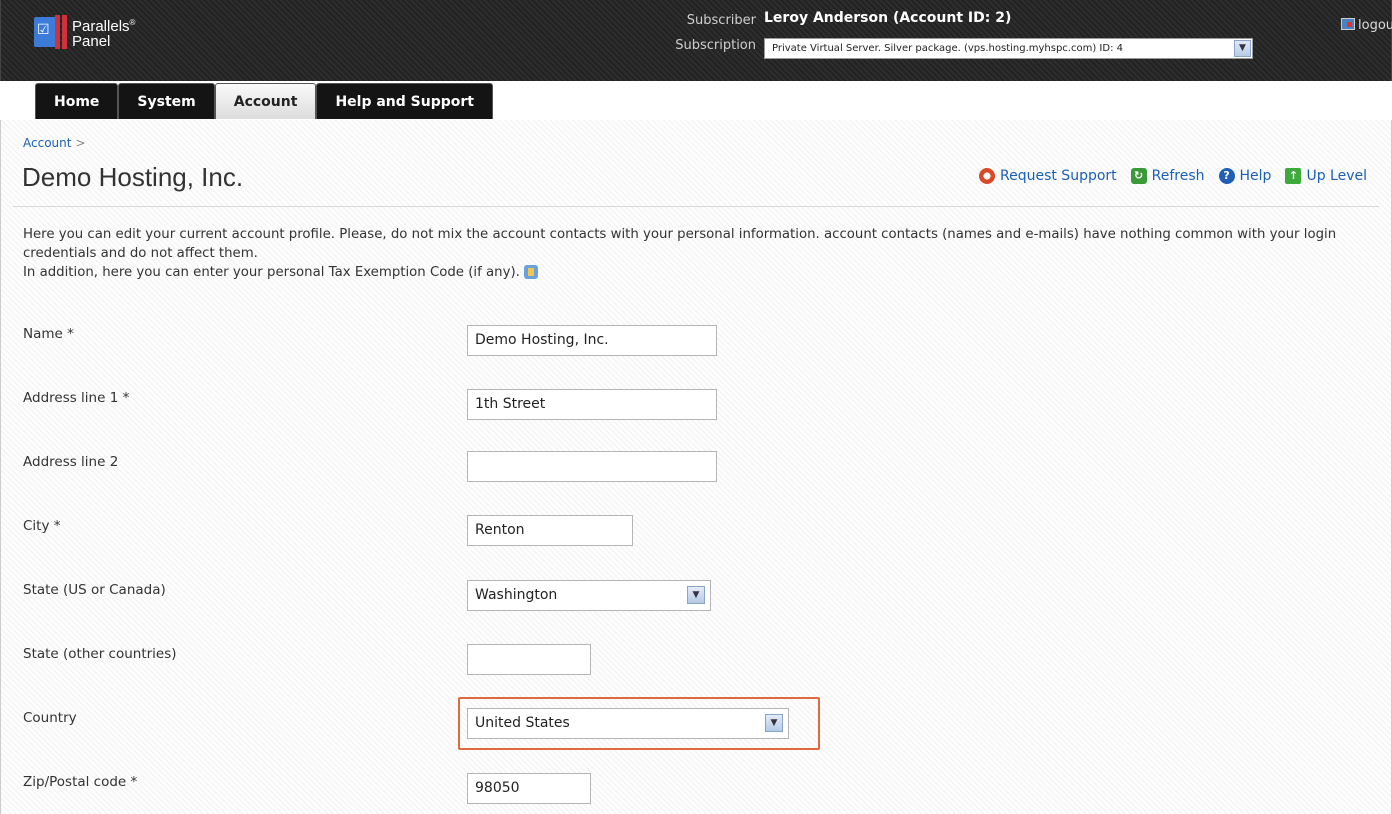 The height and width of the screenshot is (814, 1392). What do you see at coordinates (91, 41) in the screenshot?
I see `logo-text-line2: Panel` at bounding box center [91, 41].